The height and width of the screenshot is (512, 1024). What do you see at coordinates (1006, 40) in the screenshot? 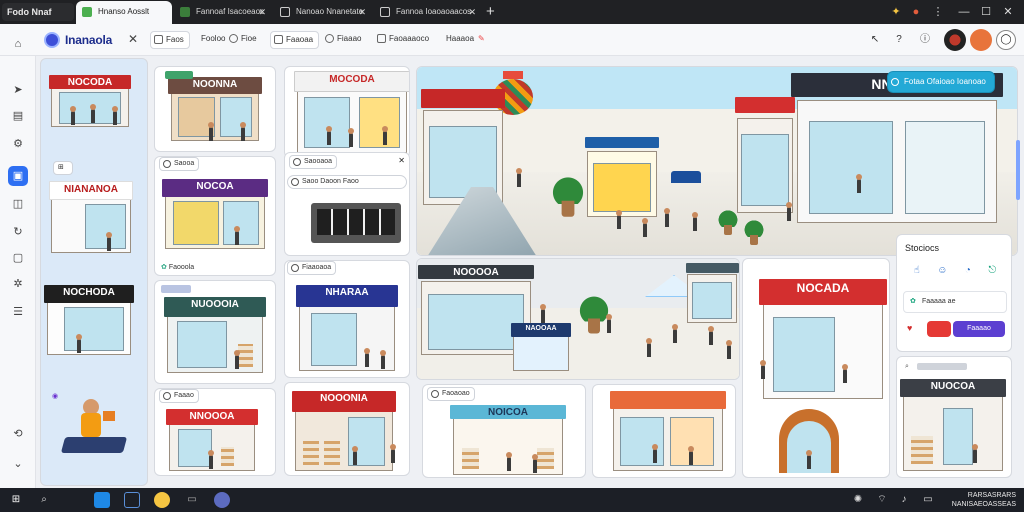
I see `account-icon: ◯` at bounding box center [1006, 40].